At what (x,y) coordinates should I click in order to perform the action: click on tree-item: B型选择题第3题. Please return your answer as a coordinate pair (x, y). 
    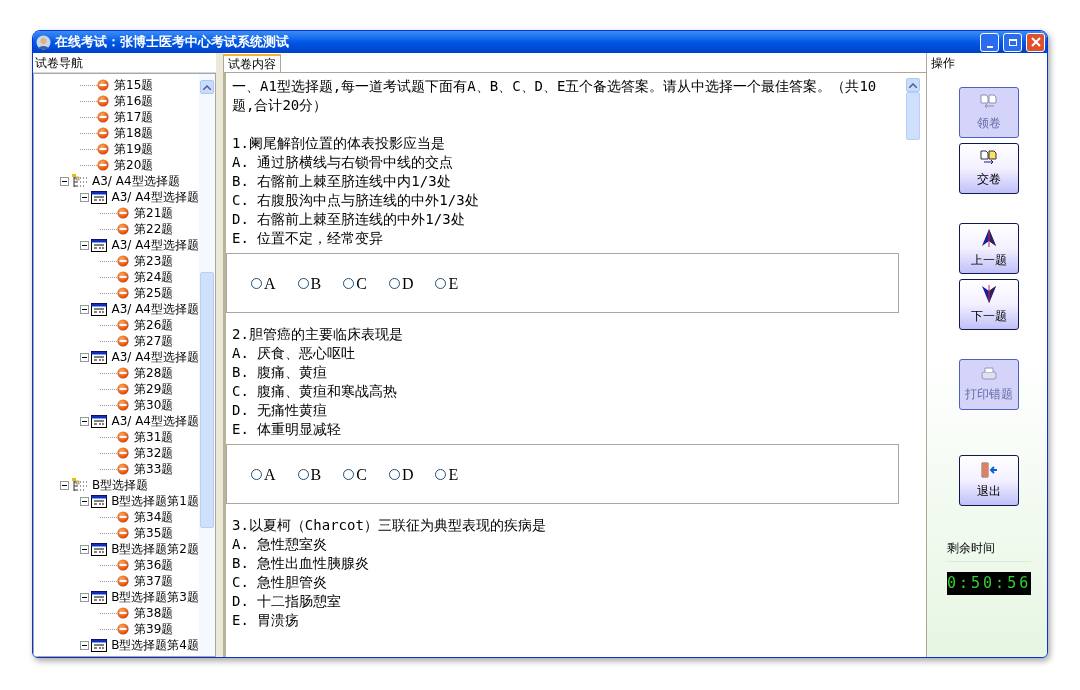
    Looking at the image, I should click on (155, 597).